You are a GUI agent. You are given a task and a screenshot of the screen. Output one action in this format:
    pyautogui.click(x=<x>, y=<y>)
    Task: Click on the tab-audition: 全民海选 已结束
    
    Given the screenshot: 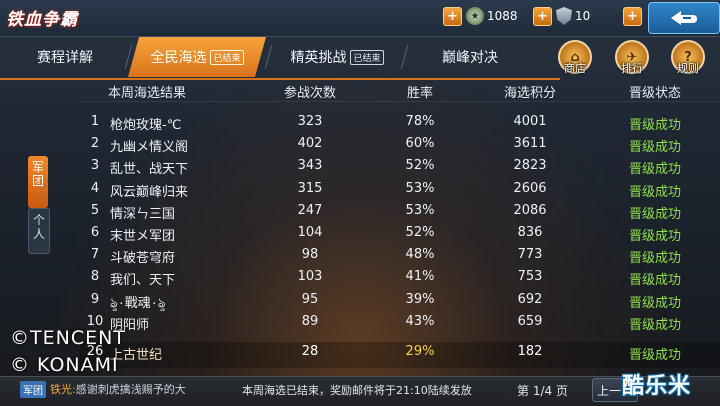 What is the action you would take?
    pyautogui.click(x=197, y=57)
    